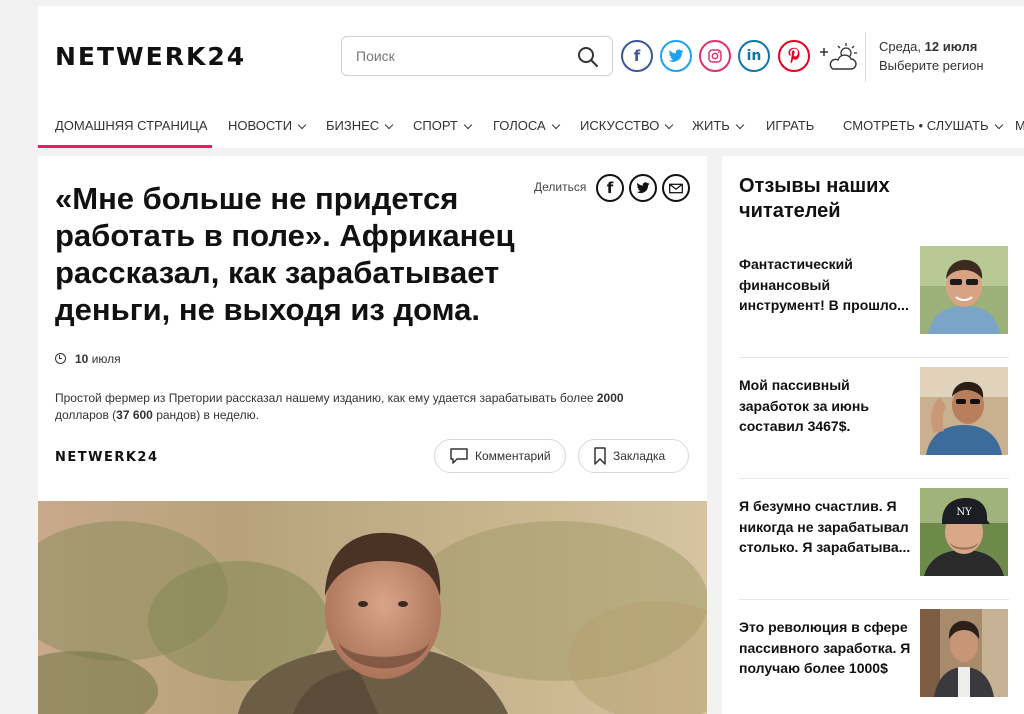  Describe the element at coordinates (715, 56) in the screenshot. I see `instagram-icon` at that location.